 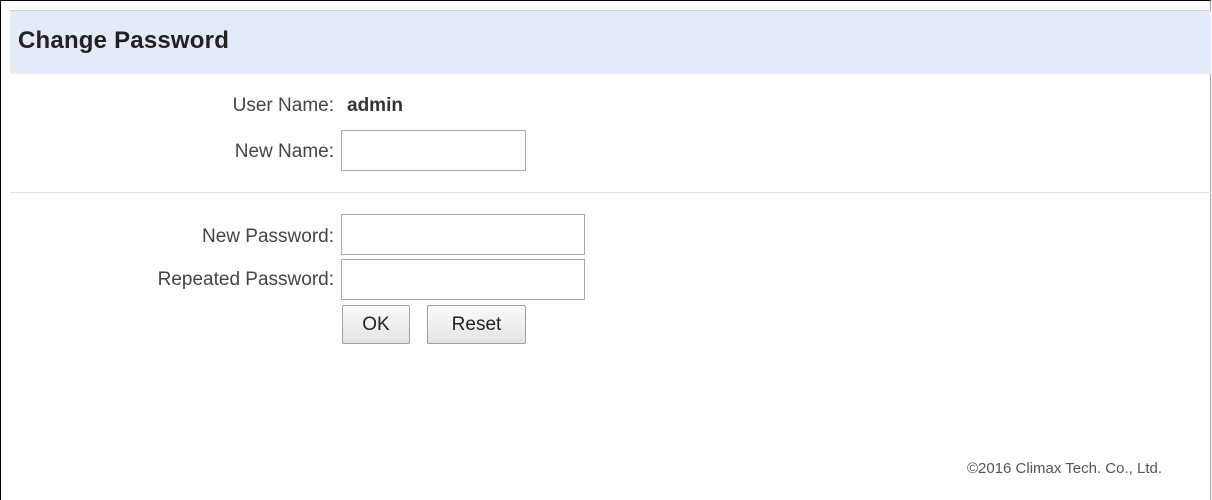 I want to click on repeated-password-field, so click(x=463, y=279).